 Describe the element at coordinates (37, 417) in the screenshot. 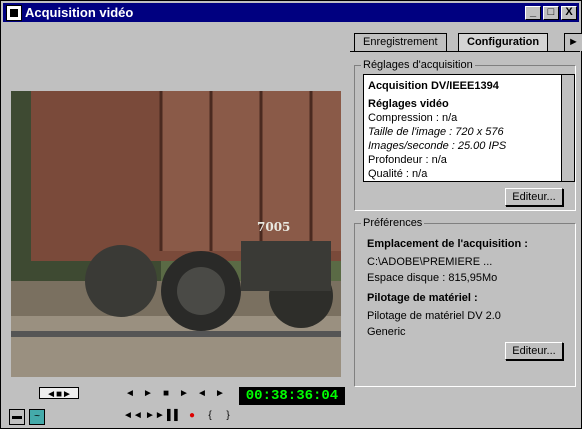

I see `audio-waveform-icon: ~` at that location.